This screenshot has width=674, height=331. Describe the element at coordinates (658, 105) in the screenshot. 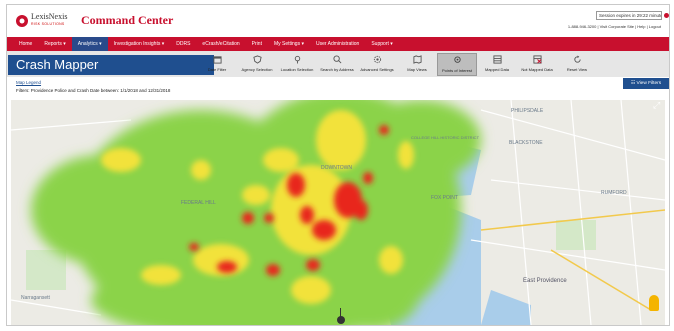

I see `fullscreen-icon: ⤢` at that location.